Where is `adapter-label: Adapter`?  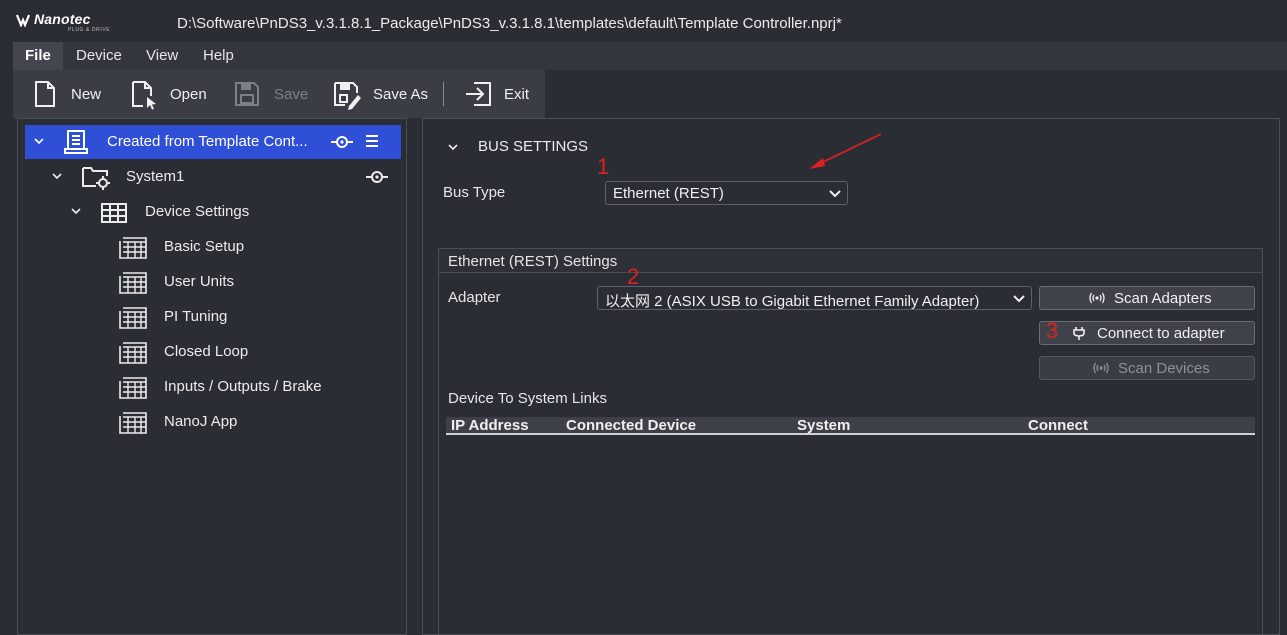 adapter-label: Adapter is located at coordinates (474, 297).